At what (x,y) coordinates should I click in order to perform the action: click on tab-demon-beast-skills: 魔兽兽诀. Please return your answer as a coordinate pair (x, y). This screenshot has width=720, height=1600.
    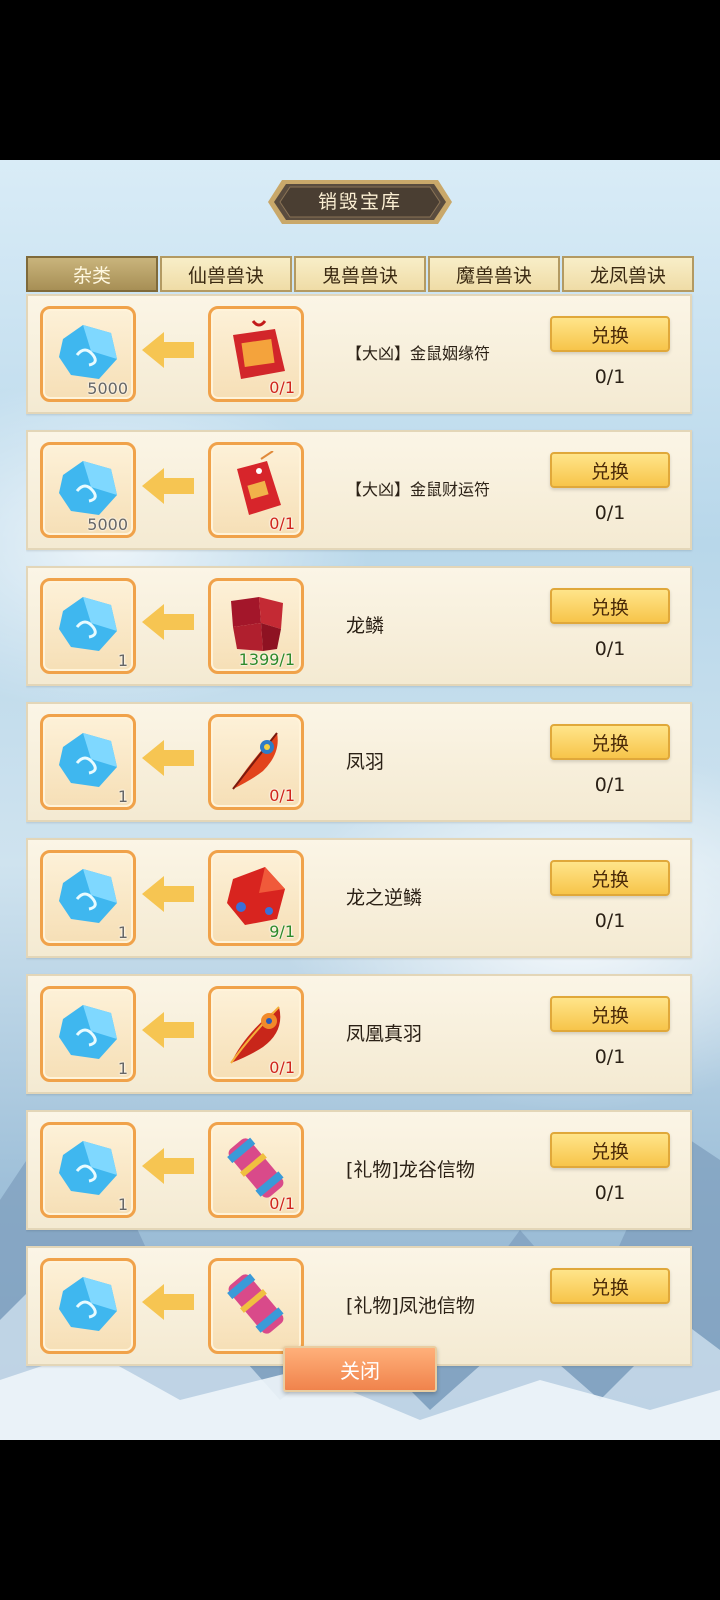
    Looking at the image, I should click on (494, 274).